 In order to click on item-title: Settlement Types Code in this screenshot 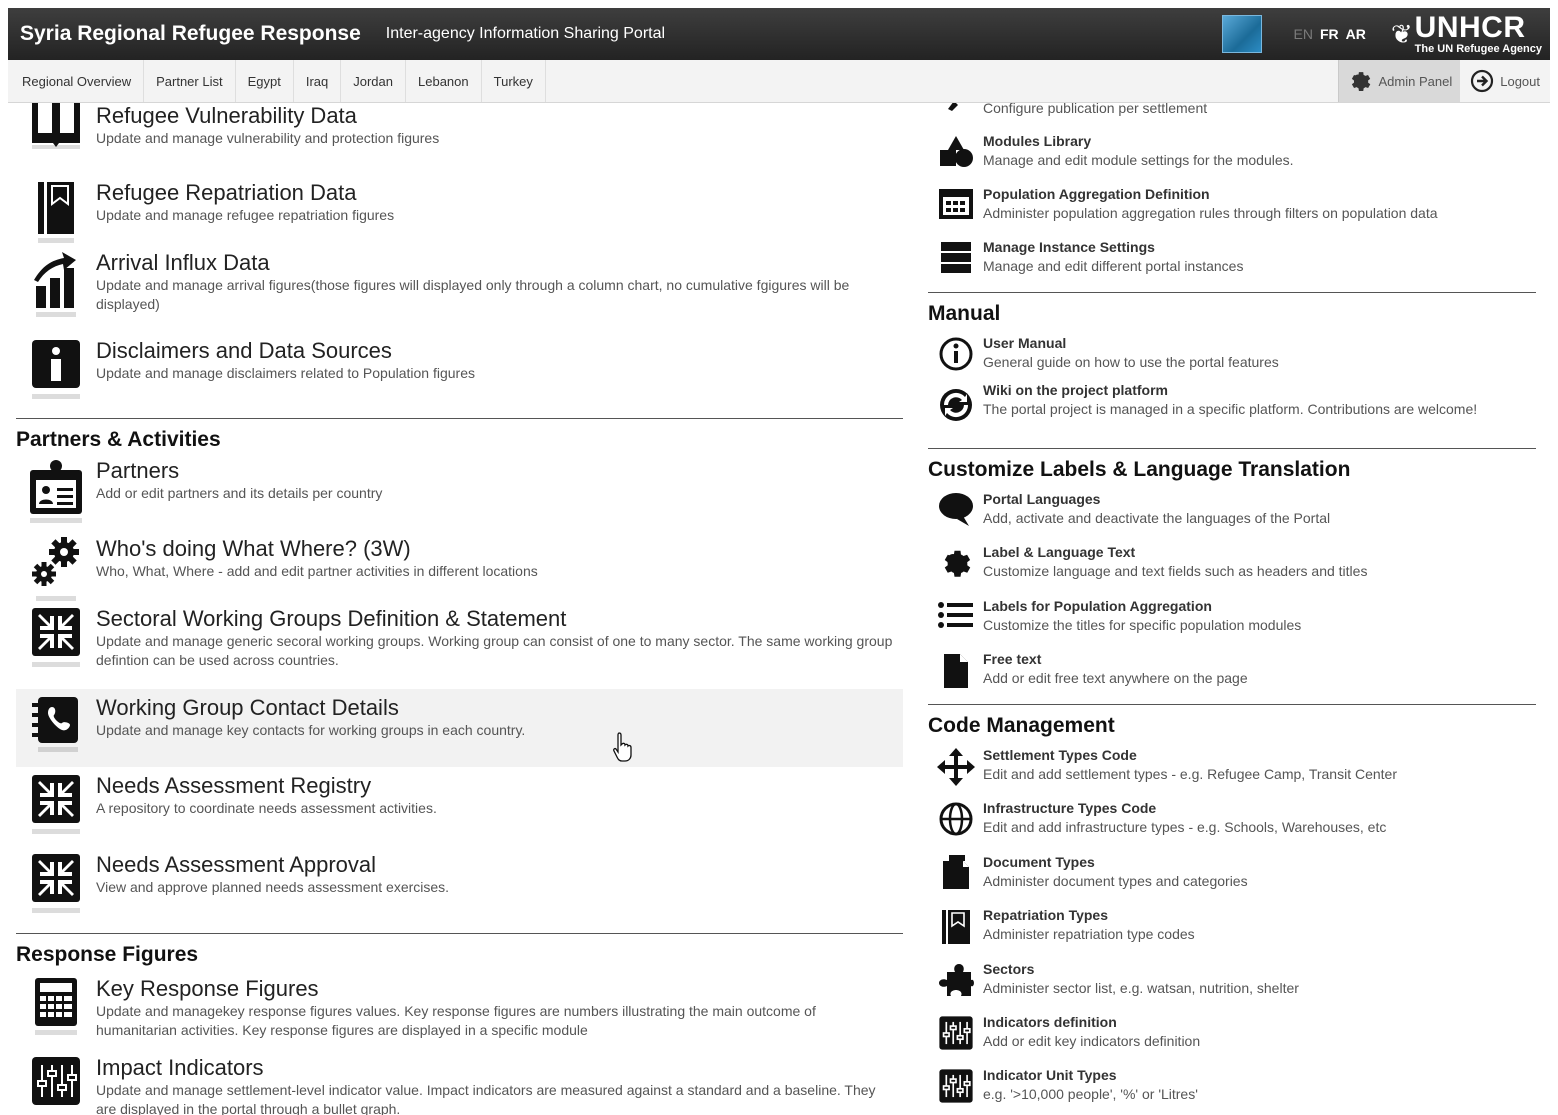, I will do `click(1060, 755)`.